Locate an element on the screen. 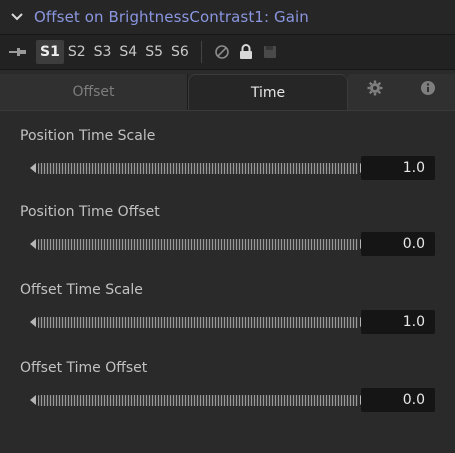  param-position-time-offset: Position Time Offset 0.0 is located at coordinates (230, 230).